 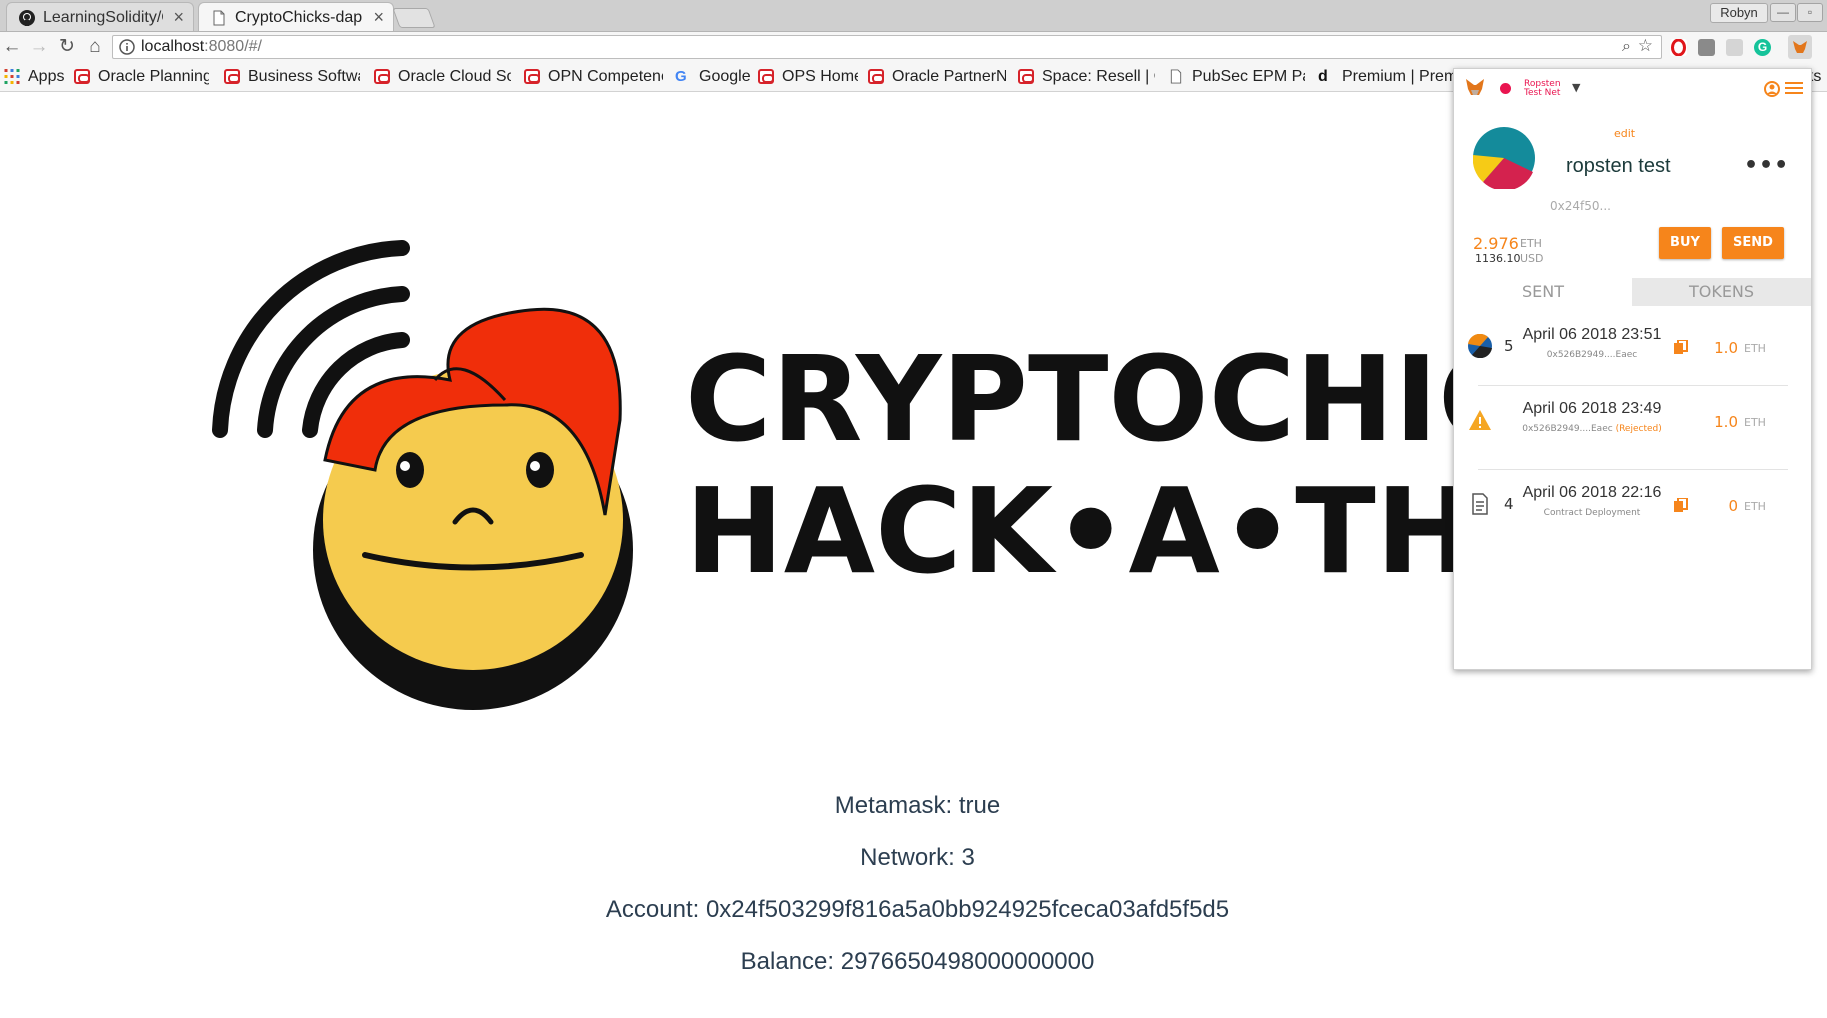 What do you see at coordinates (1236, 76) in the screenshot?
I see `bookmark-pubsec-epm: PubSec EPM Par` at bounding box center [1236, 76].